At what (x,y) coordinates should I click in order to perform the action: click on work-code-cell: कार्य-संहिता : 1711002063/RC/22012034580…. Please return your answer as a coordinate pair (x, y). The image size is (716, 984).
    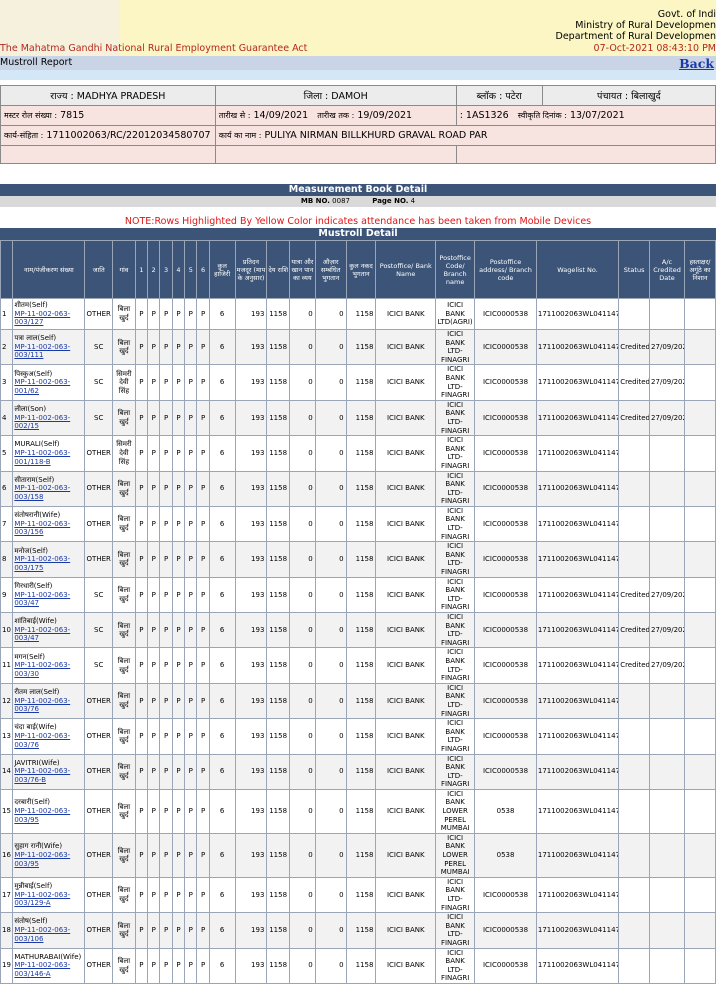
    Looking at the image, I should click on (108, 136).